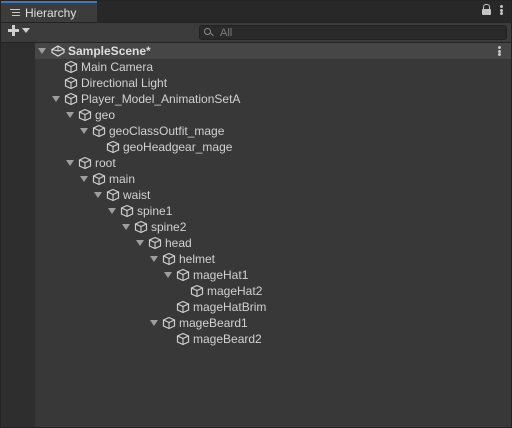  I want to click on tree-item: mageHatBrim, so click(273, 307).